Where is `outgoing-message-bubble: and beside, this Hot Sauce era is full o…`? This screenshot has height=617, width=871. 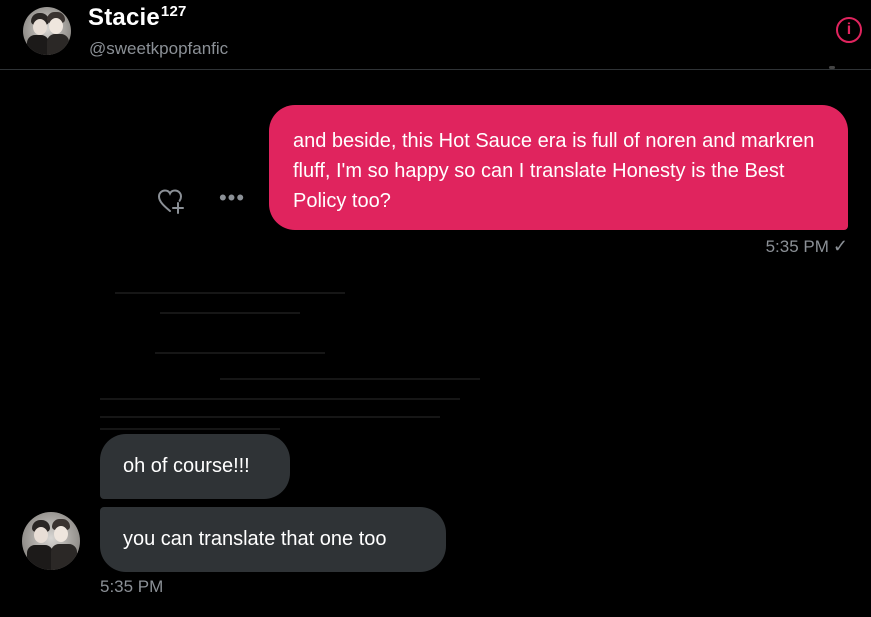 outgoing-message-bubble: and beside, this Hot Sauce era is full o… is located at coordinates (558, 167).